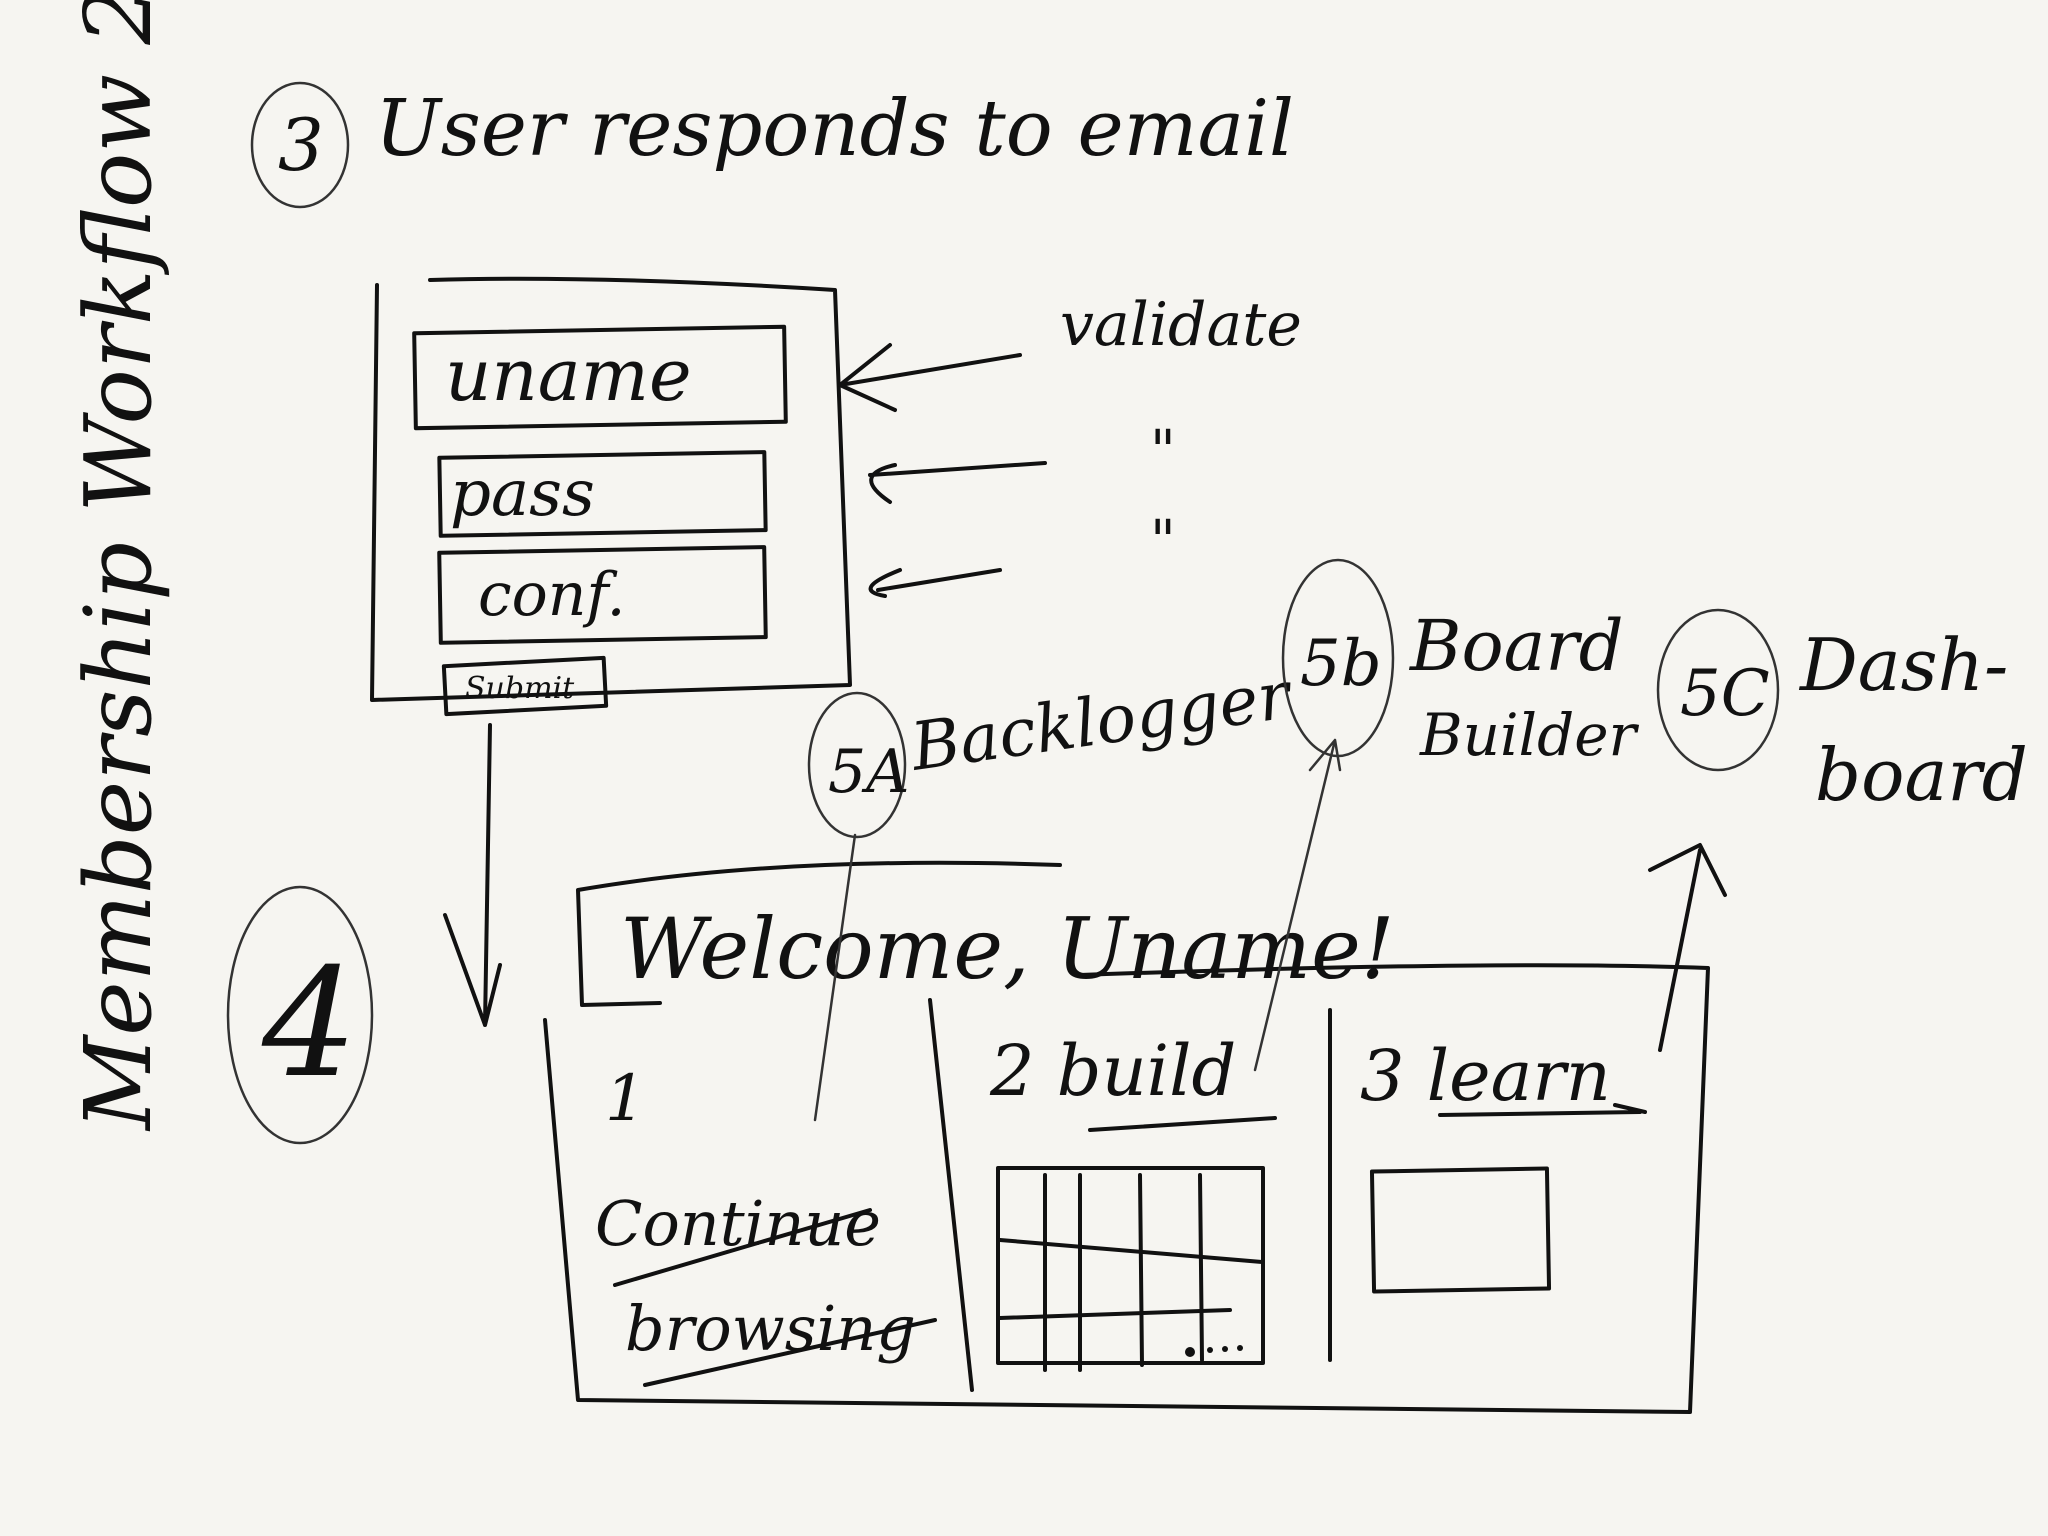 The image size is (2048, 1536). What do you see at coordinates (1182, 1124) in the screenshot?
I see `build-underline` at bounding box center [1182, 1124].